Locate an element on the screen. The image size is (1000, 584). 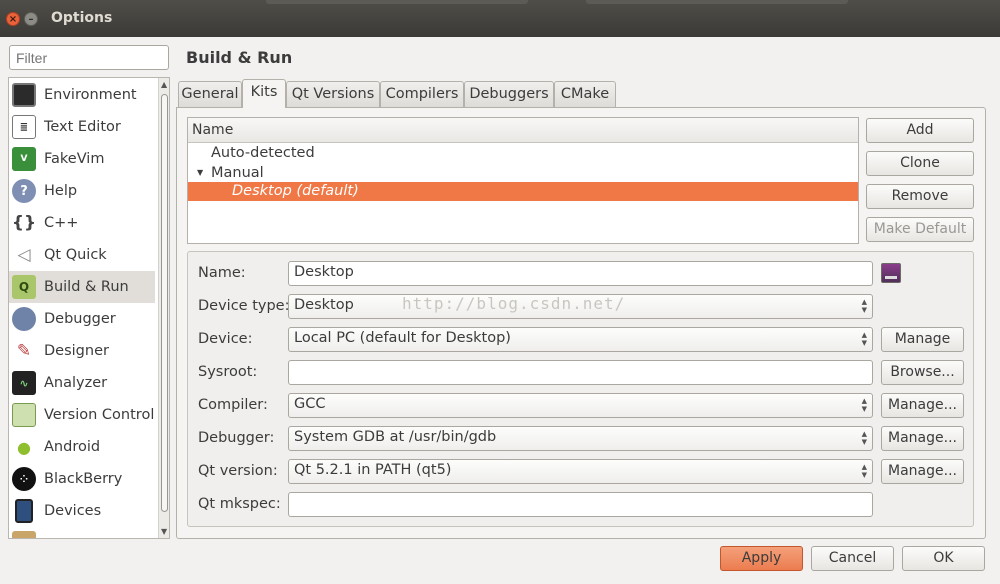
kit-group-auto-detected: Auto-detected is located at coordinates (523, 153).